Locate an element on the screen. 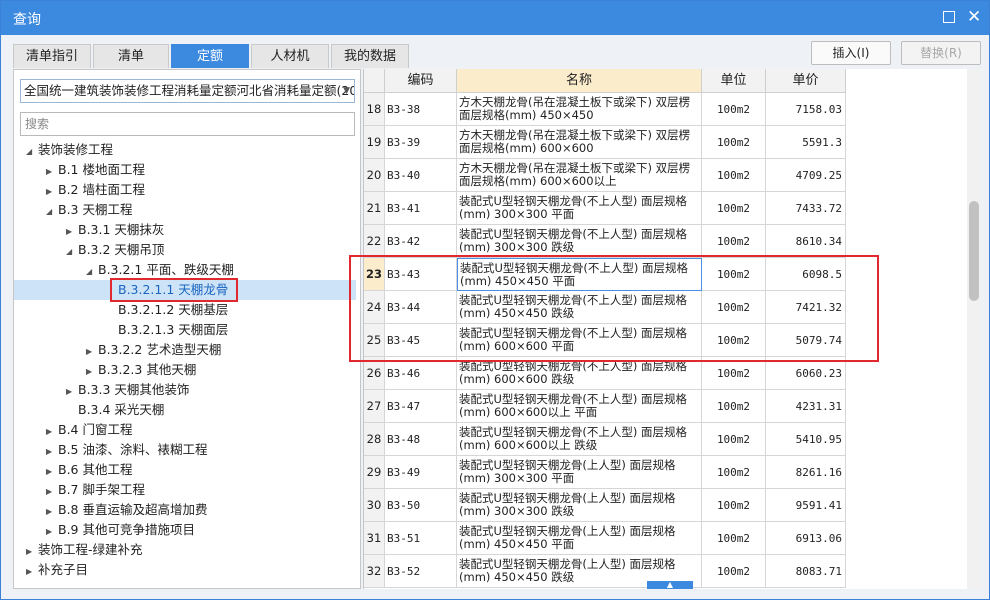  tree-node: ▶ B.3.2.3 其他天棚 is located at coordinates (185, 370).